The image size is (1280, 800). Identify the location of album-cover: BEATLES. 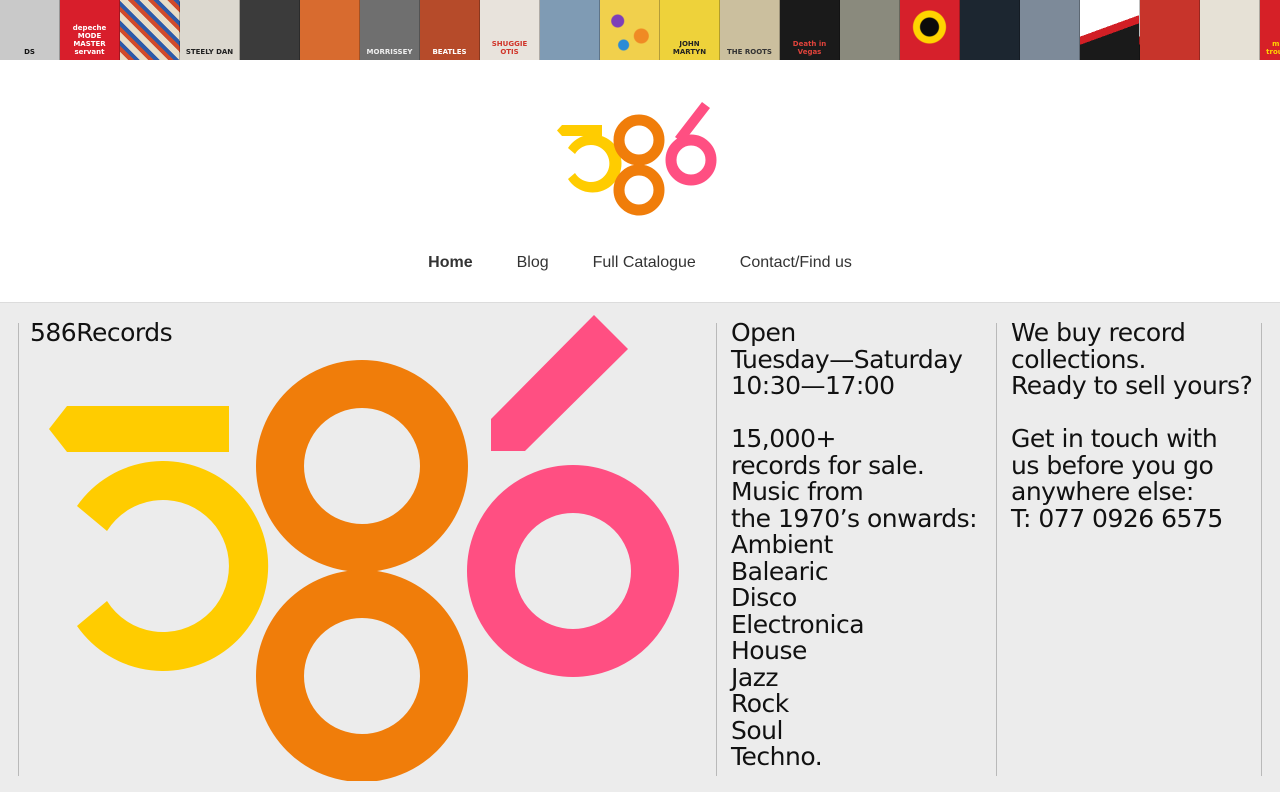
(450, 30).